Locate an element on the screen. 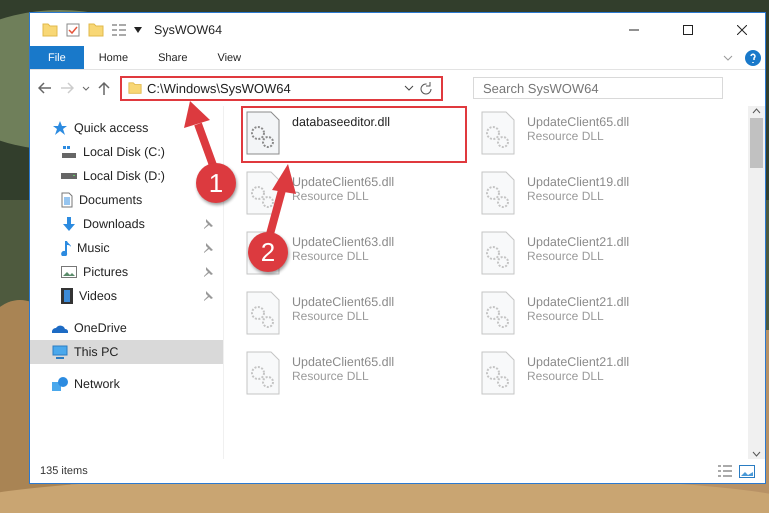 The width and height of the screenshot is (769, 513). film-icon is located at coordinates (67, 296).